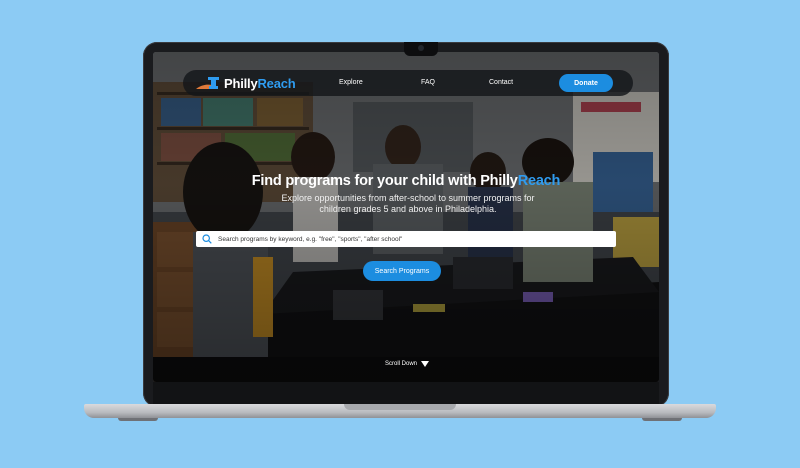 This screenshot has width=800, height=468. What do you see at coordinates (662, 419) in the screenshot?
I see `laptop-foot-right` at bounding box center [662, 419].